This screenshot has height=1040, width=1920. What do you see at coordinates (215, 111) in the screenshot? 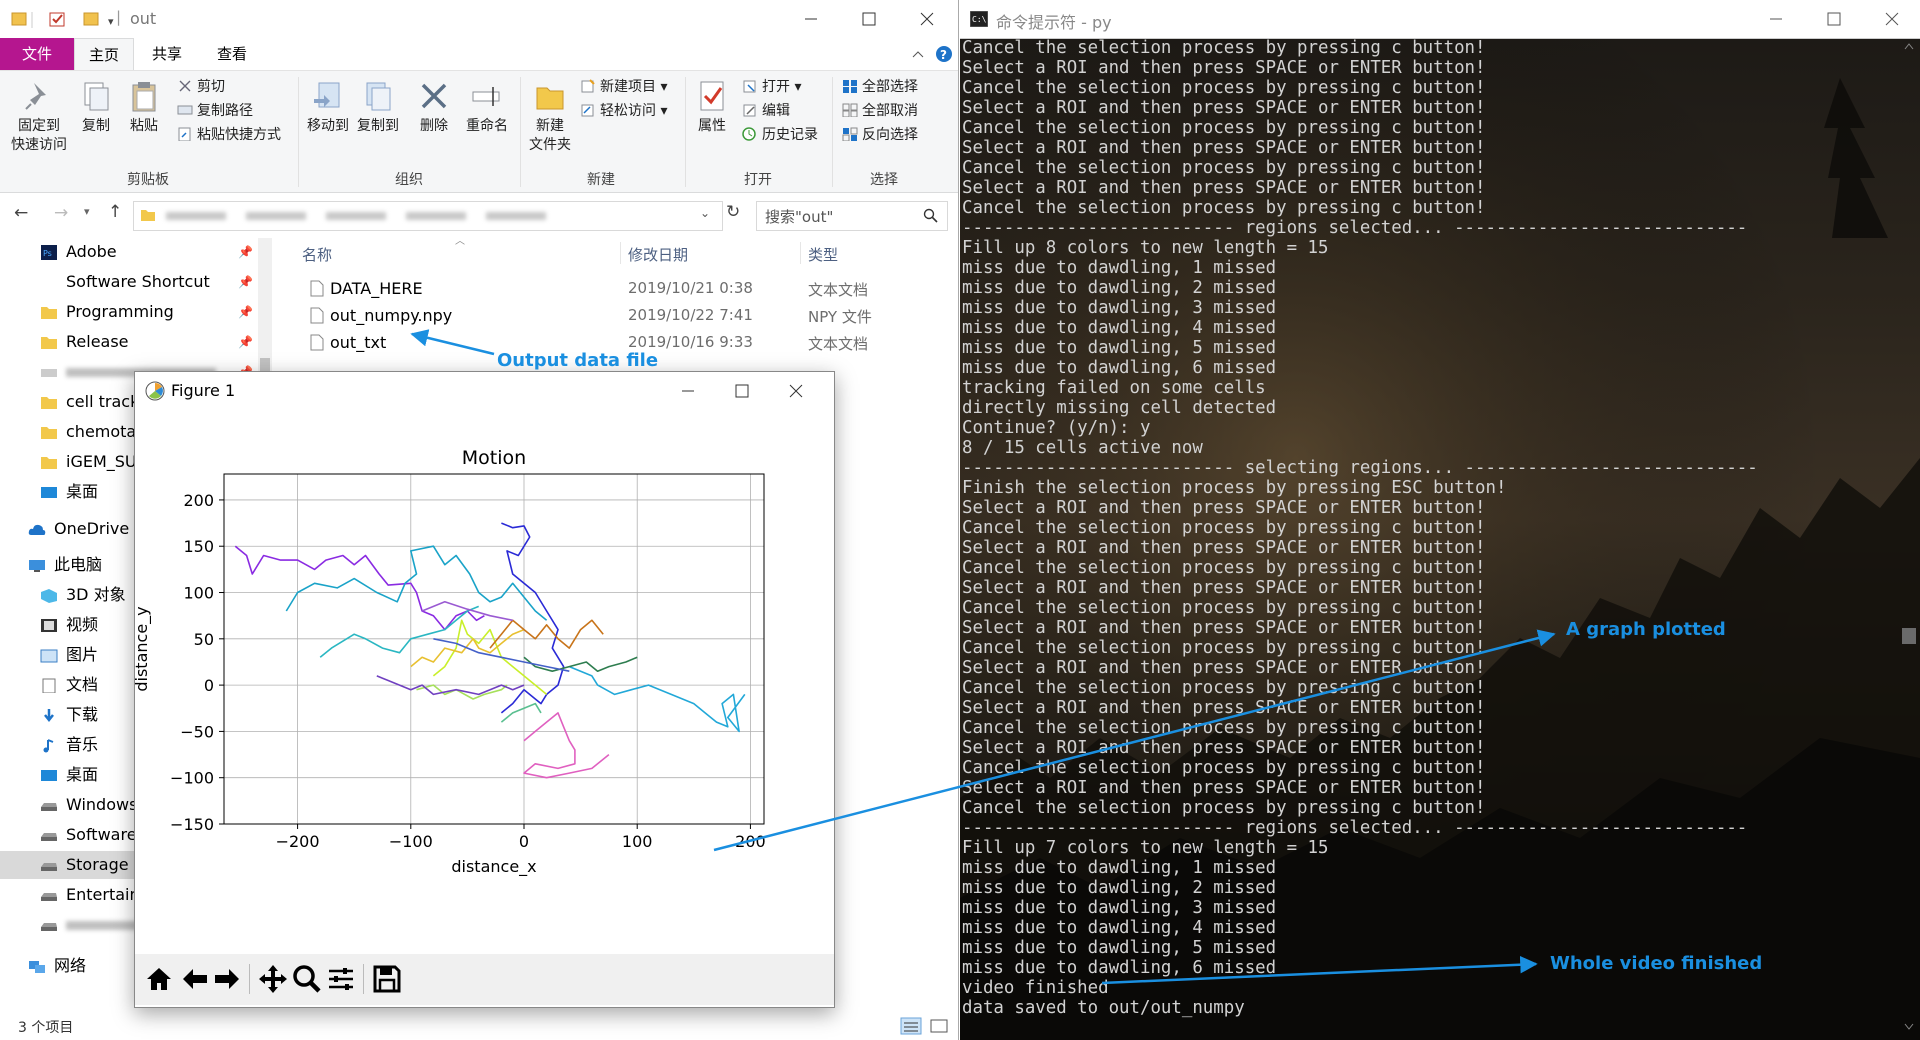
I see `copy-path-button: 复制路径` at bounding box center [215, 111].